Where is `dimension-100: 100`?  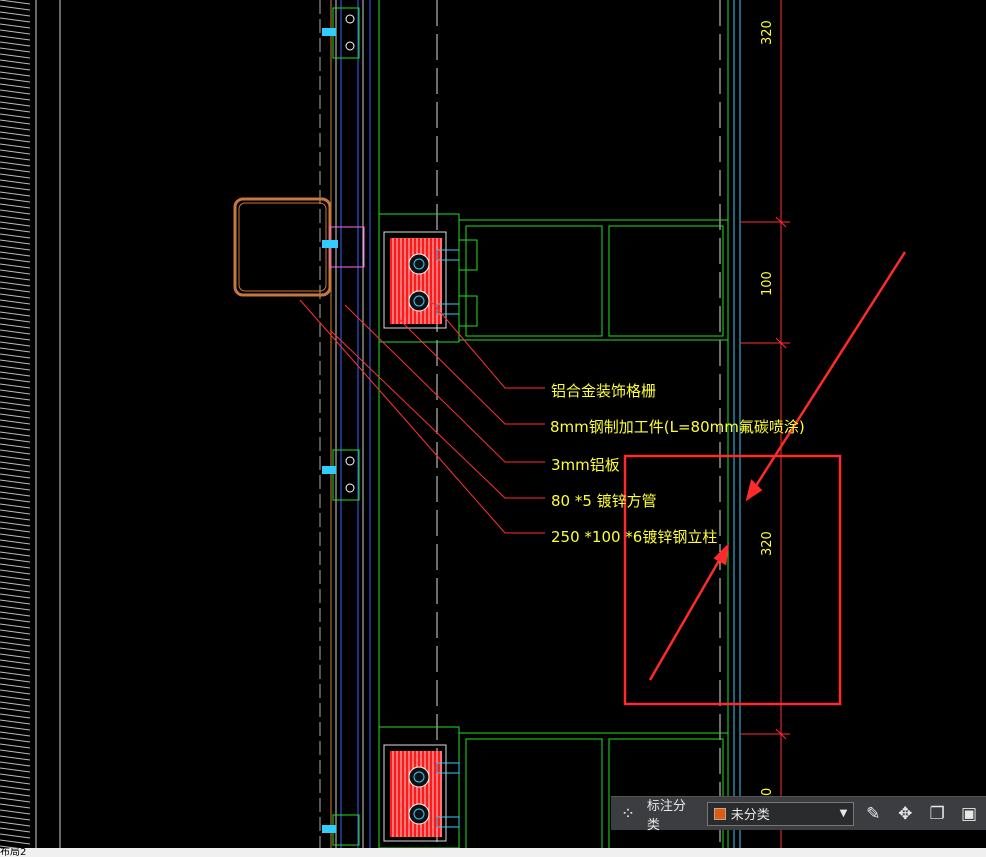 dimension-100: 100 is located at coordinates (767, 283).